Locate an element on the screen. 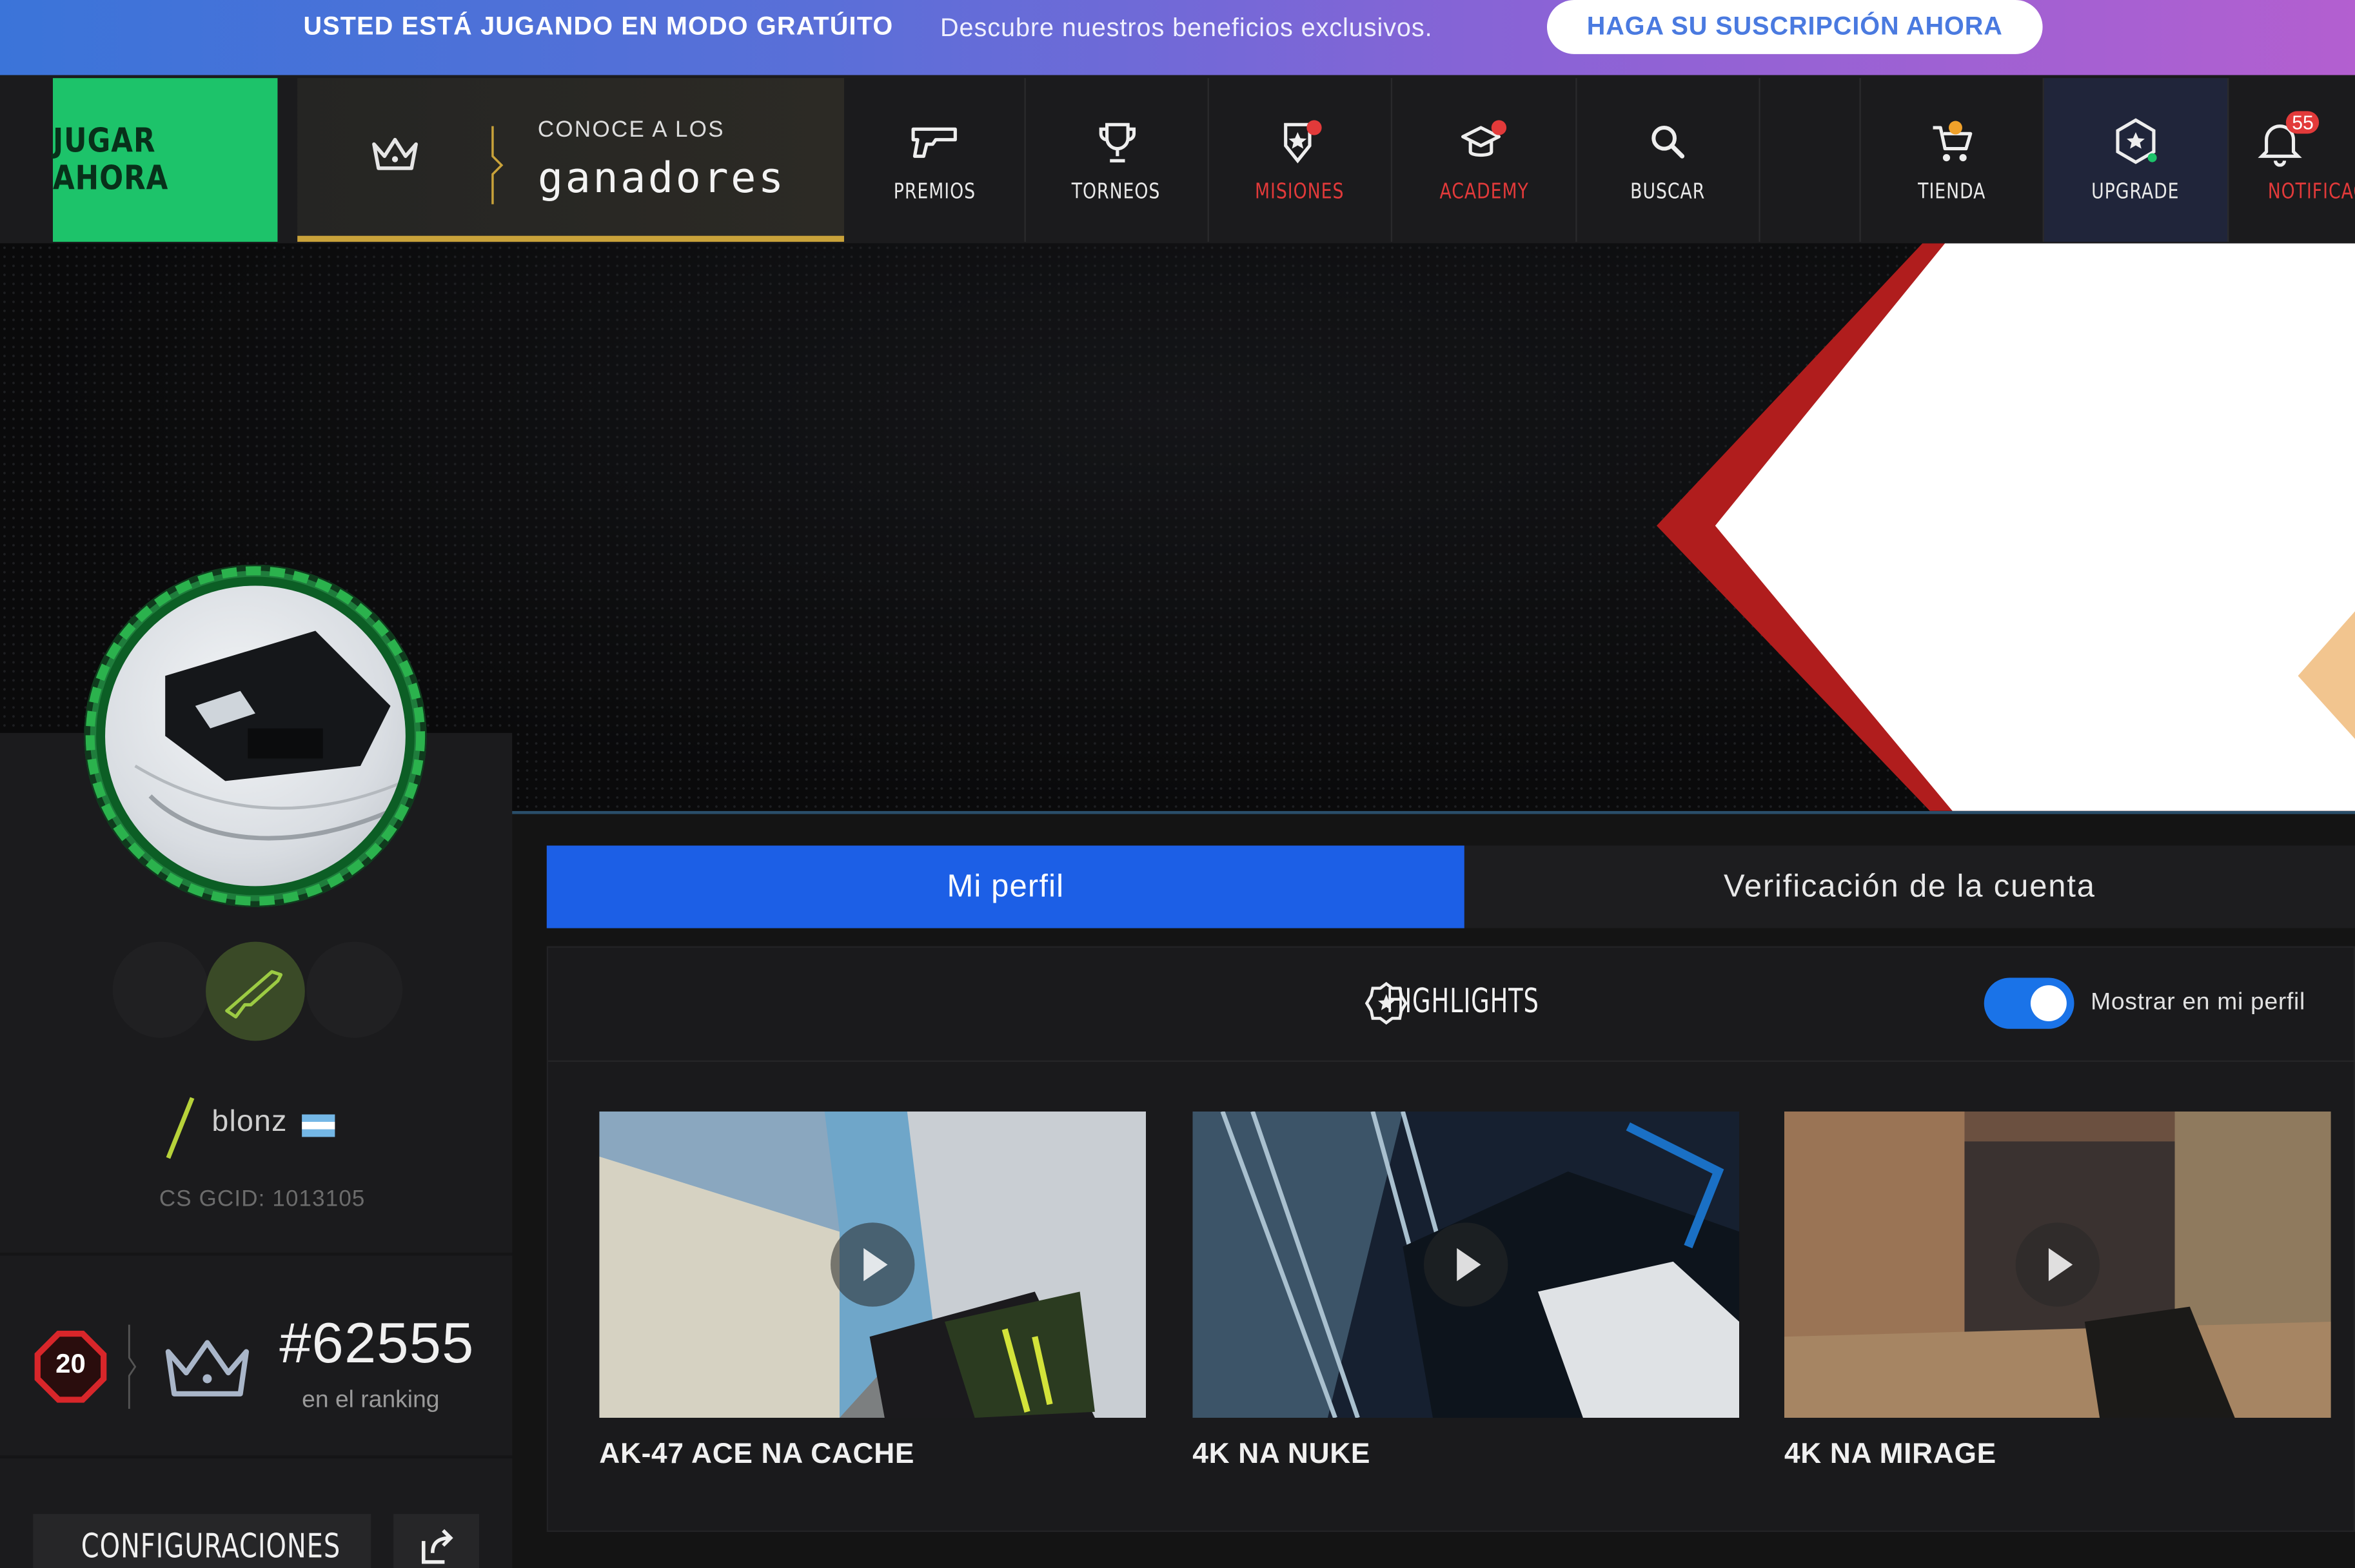 The width and height of the screenshot is (2355, 1568). nav-label: TIENDA is located at coordinates (1952, 191).